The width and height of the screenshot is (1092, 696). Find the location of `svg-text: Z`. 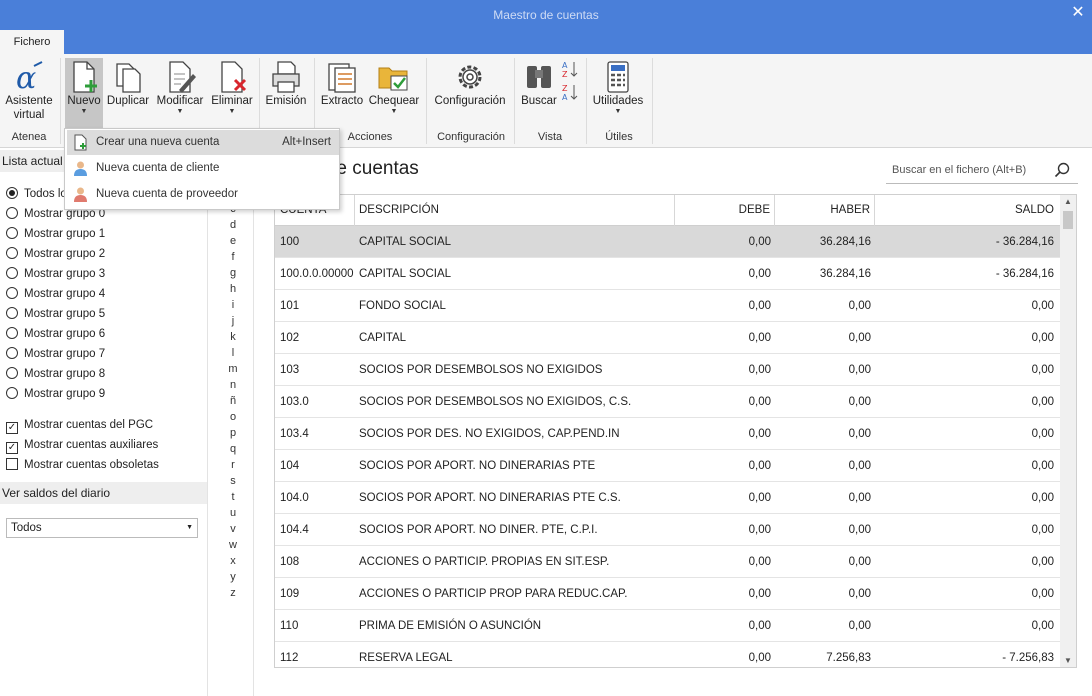

svg-text: Z is located at coordinates (565, 74).